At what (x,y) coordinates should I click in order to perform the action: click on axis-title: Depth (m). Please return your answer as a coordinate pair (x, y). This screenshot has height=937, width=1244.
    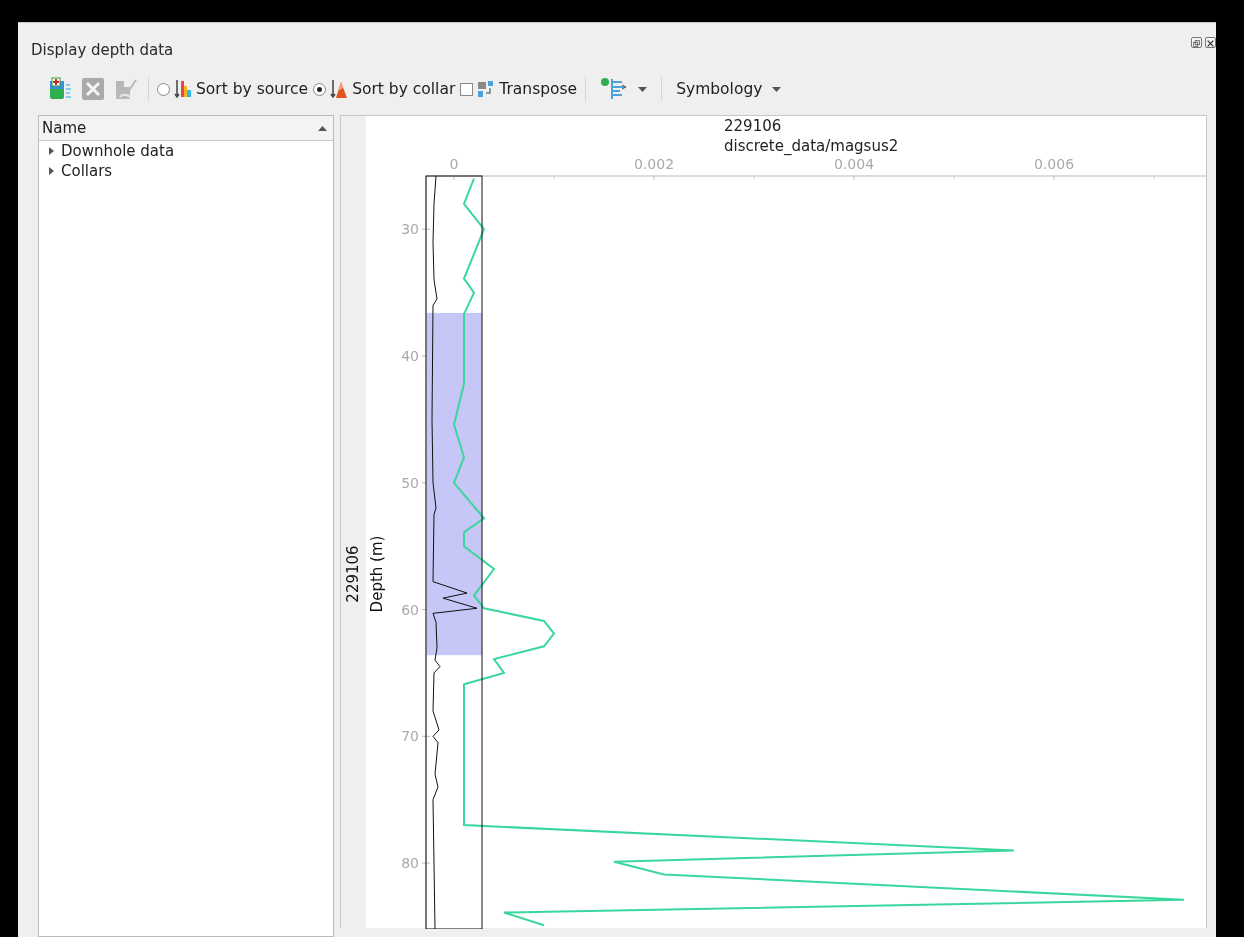
    Looking at the image, I should click on (377, 574).